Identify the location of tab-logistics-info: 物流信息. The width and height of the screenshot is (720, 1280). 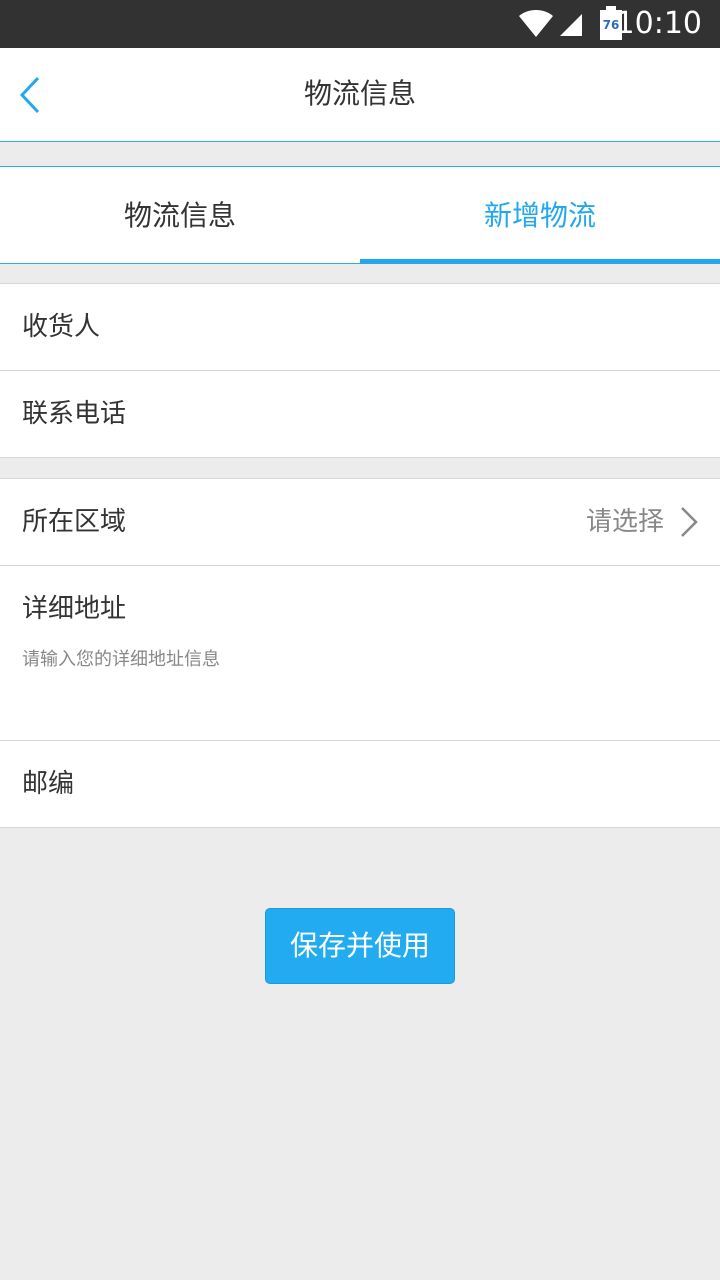
(180, 215).